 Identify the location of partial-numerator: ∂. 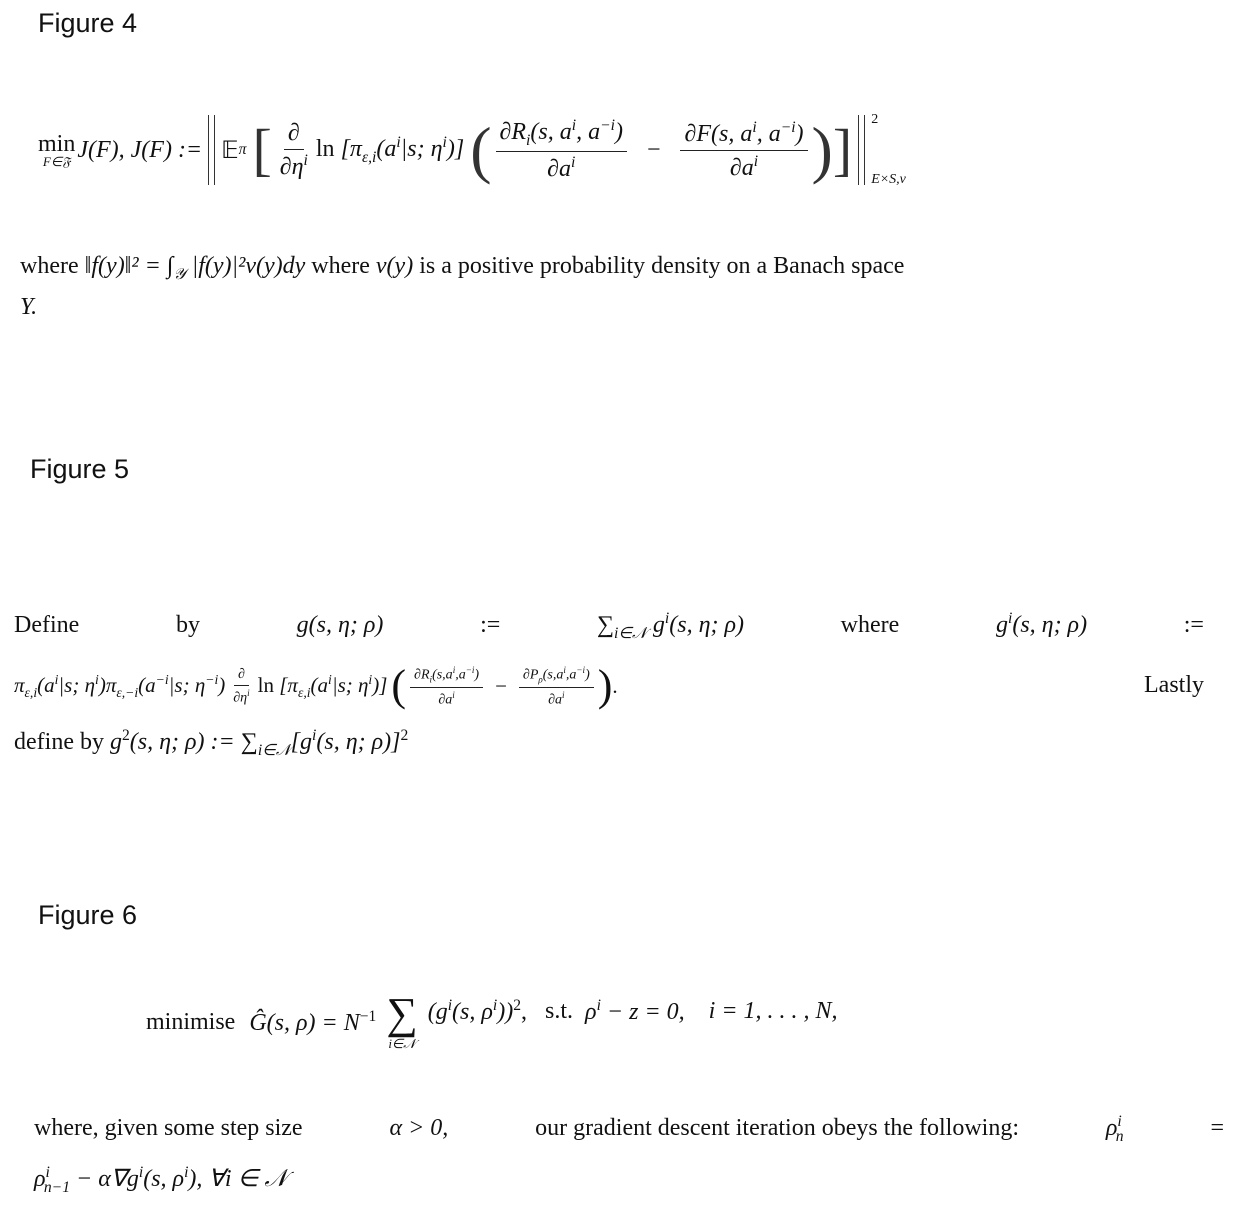
(293, 135).